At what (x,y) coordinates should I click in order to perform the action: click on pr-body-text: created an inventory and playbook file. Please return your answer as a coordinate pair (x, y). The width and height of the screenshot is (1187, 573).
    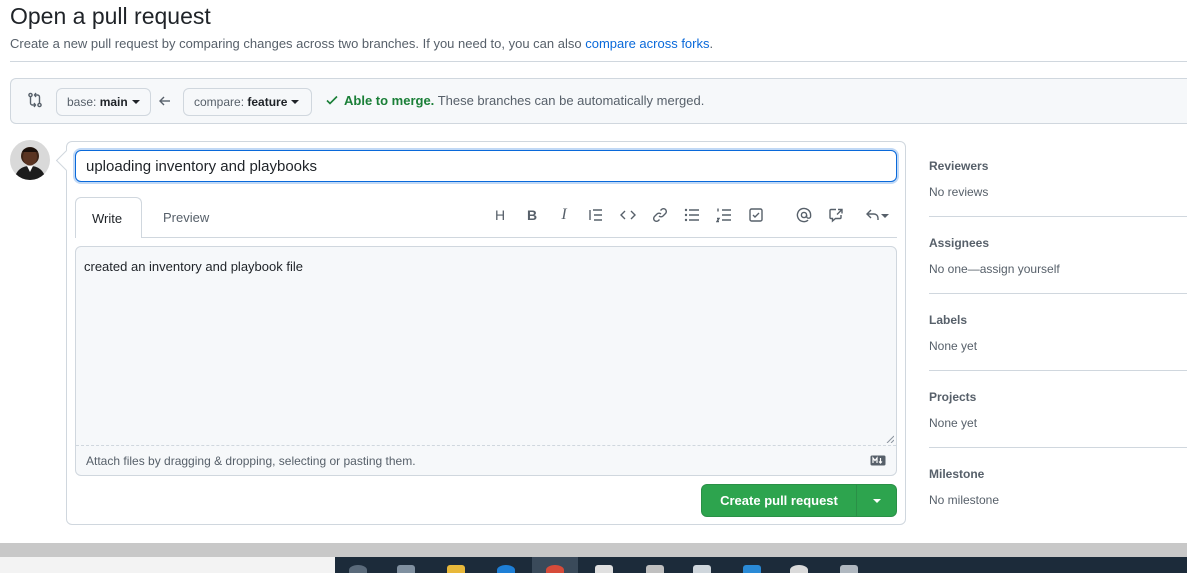
    Looking at the image, I should click on (193, 266).